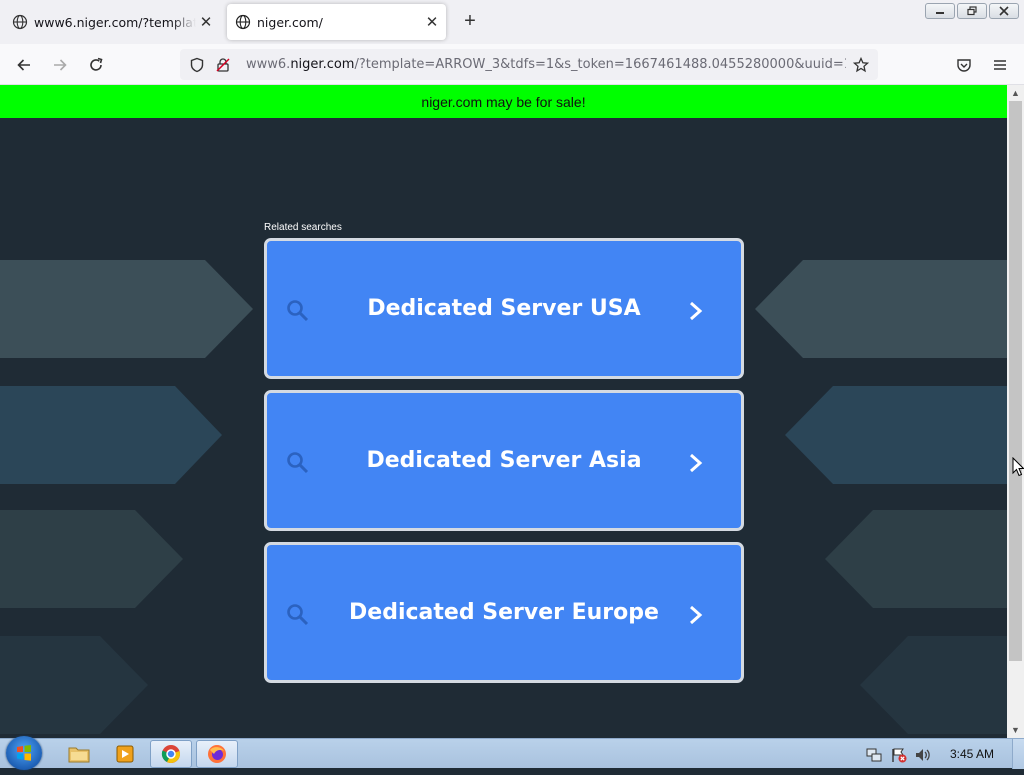  What do you see at coordinates (1015, 381) in the screenshot?
I see `scrollbar-thumb` at bounding box center [1015, 381].